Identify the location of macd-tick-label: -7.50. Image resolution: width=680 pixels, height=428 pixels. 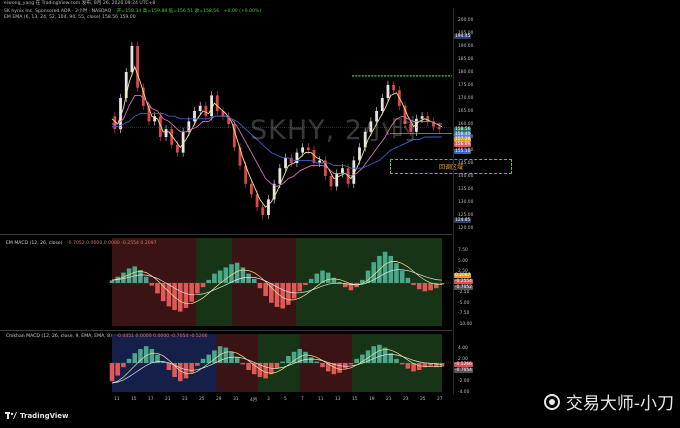
(464, 313).